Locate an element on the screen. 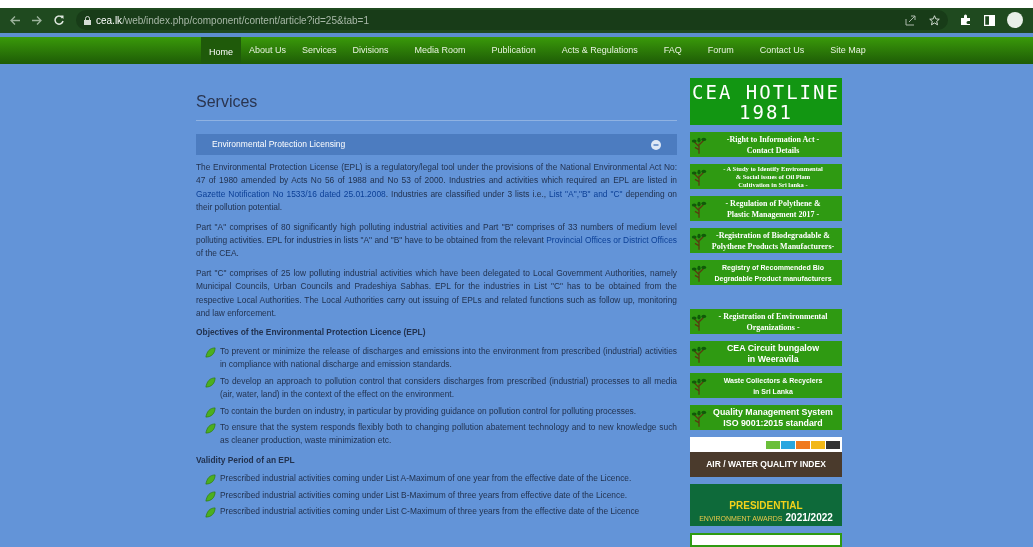 This screenshot has height=547, width=1033. text-link: Gazette Notification No 1533/16 dated 25.01.2008 is located at coordinates (291, 193).